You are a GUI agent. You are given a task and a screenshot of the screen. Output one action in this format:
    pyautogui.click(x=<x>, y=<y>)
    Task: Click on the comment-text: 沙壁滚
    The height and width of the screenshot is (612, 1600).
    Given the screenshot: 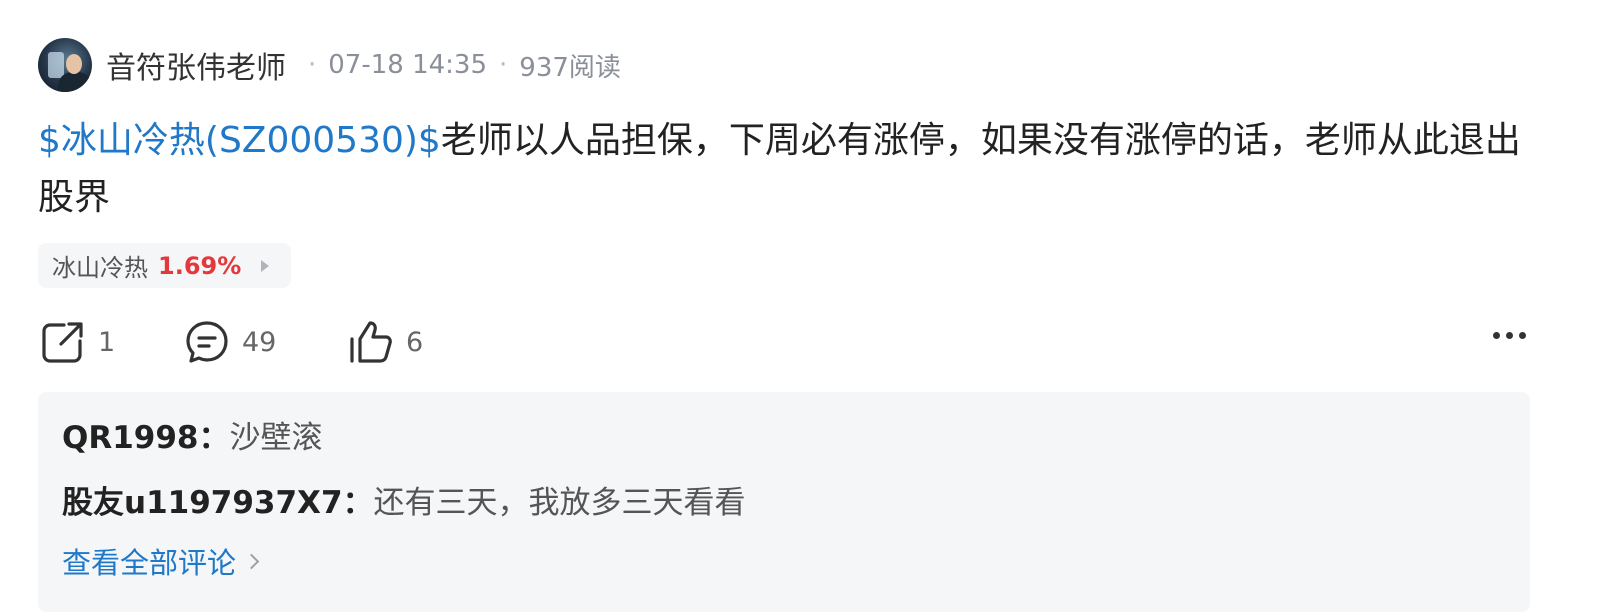 What is the action you would take?
    pyautogui.click(x=276, y=438)
    